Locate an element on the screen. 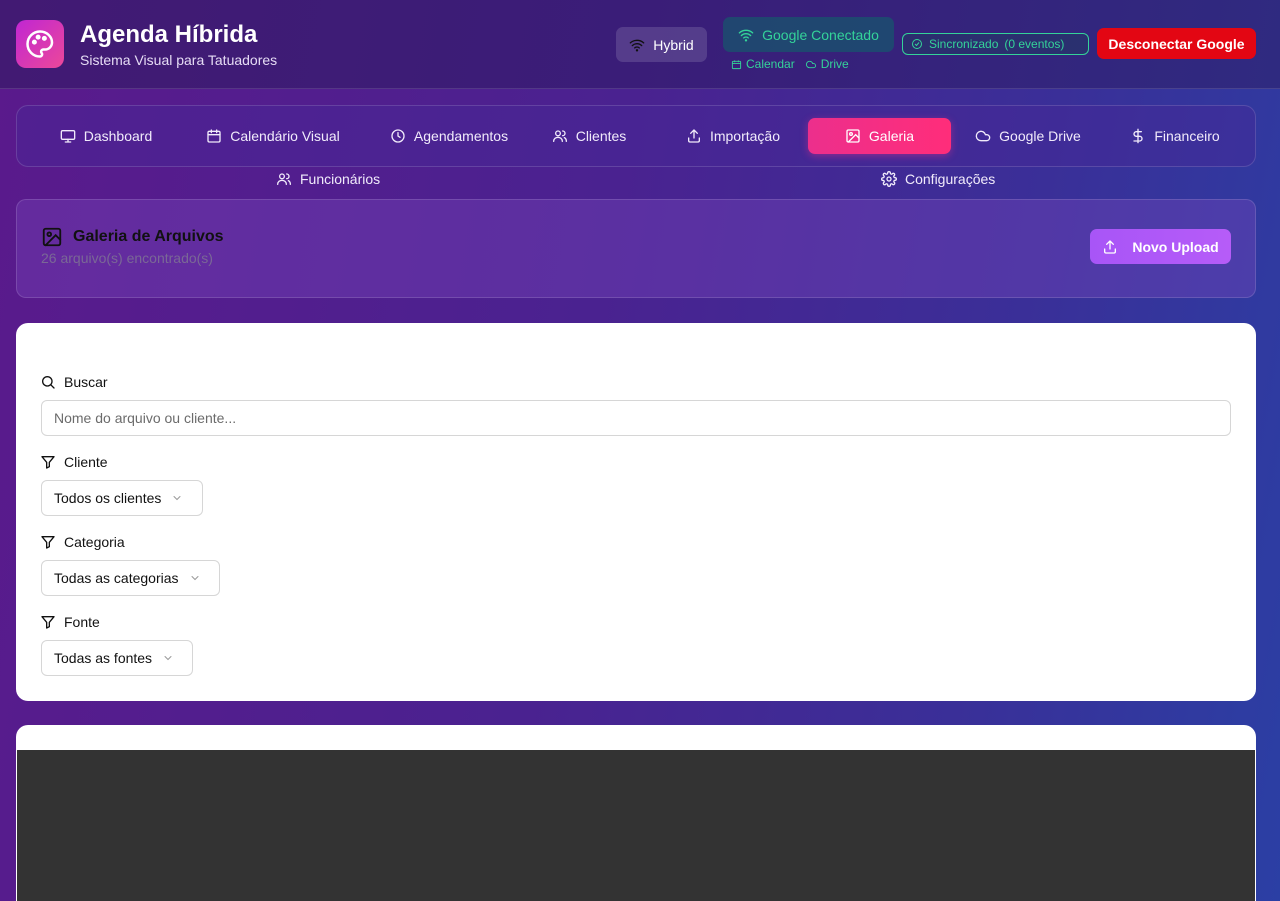 The image size is (1280, 901). search-input is located at coordinates (636, 418).